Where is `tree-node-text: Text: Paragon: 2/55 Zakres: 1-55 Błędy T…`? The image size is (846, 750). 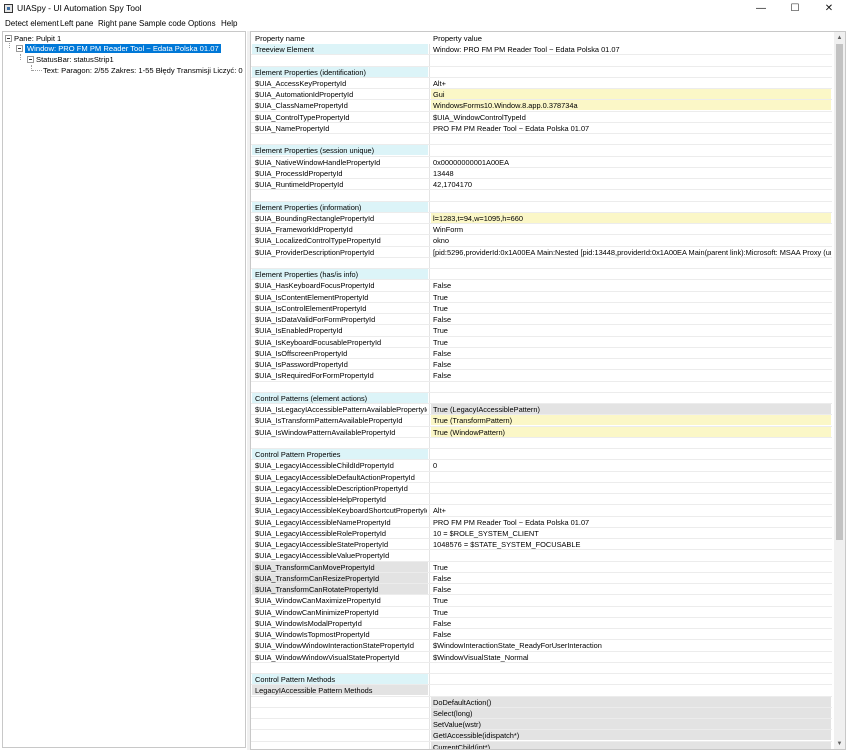
tree-node-text: Text: Paragon: 2/55 Zakres: 1-55 Błędy T… is located at coordinates (143, 70).